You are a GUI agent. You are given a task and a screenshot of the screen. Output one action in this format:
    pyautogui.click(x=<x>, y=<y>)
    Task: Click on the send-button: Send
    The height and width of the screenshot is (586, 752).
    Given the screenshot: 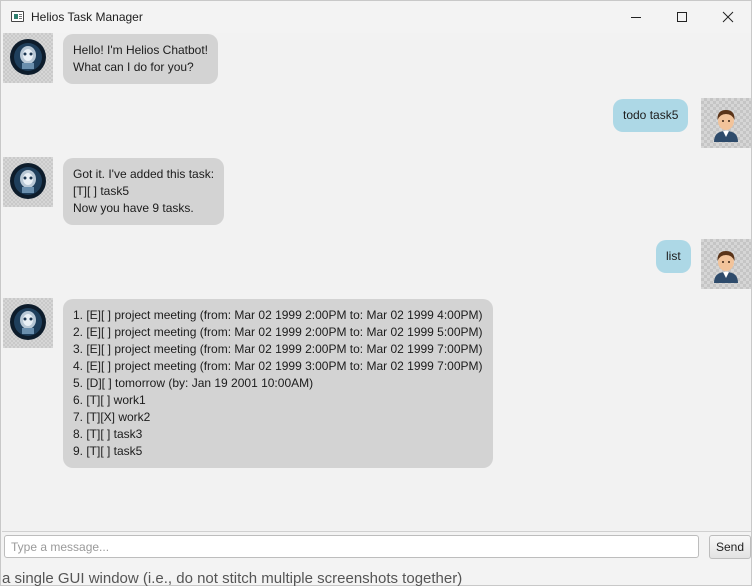 What is the action you would take?
    pyautogui.click(x=730, y=547)
    